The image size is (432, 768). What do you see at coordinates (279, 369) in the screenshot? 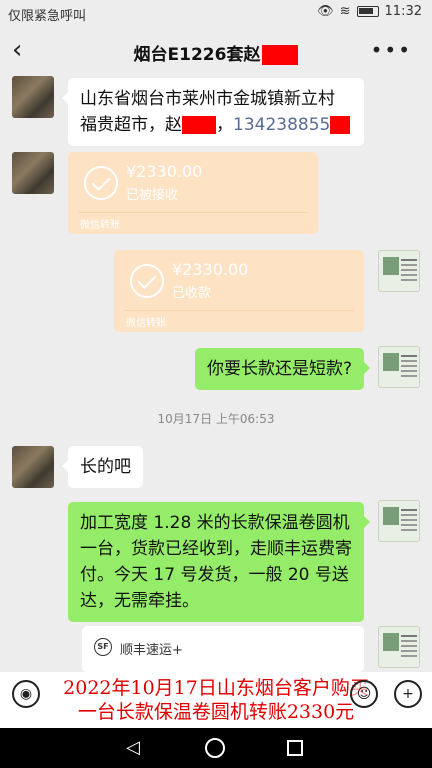
I see `message-text: 你要长款还是短款?` at bounding box center [279, 369].